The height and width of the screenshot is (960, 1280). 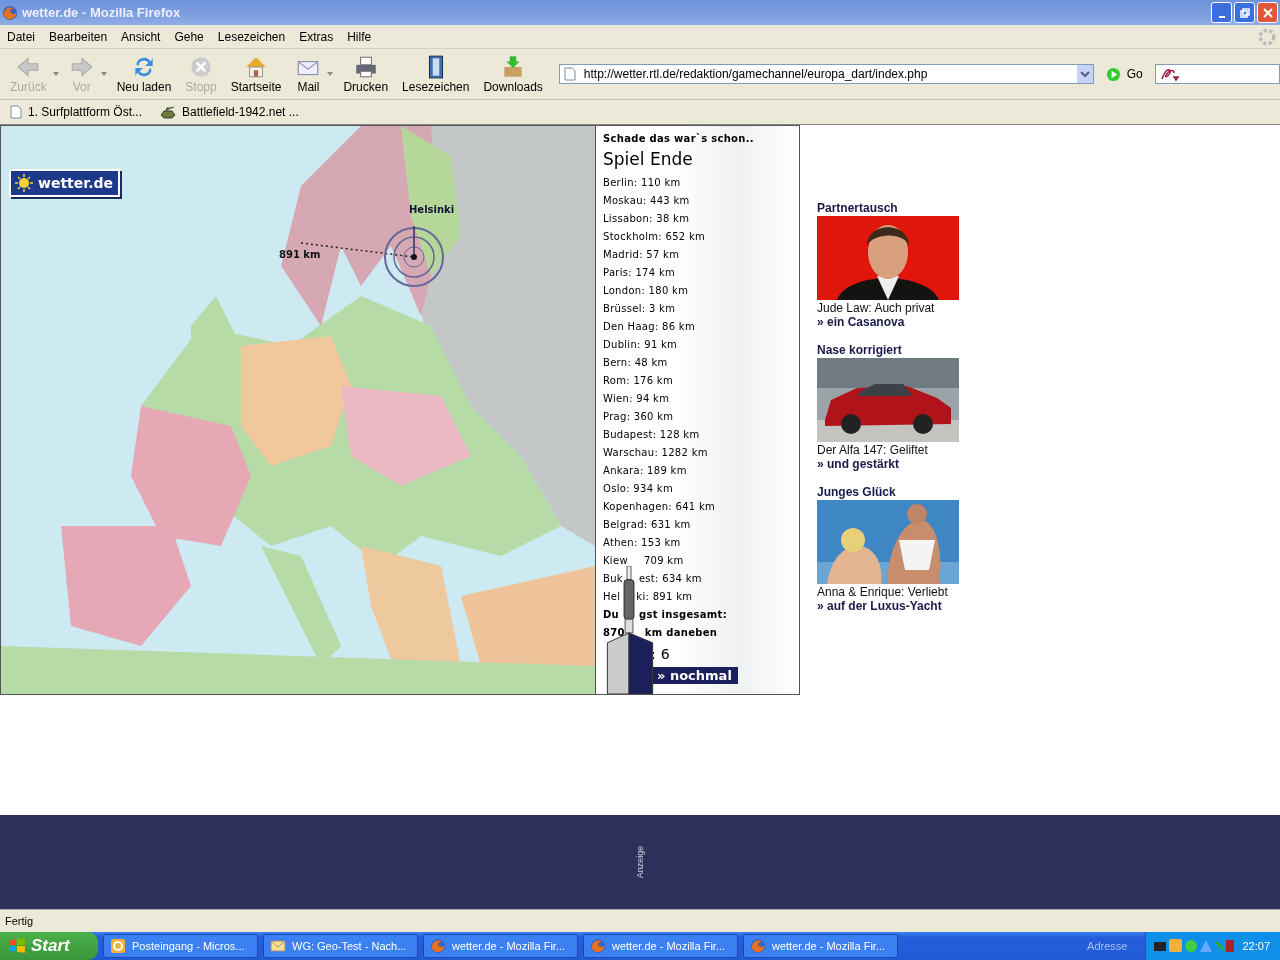 What do you see at coordinates (300, 254) in the screenshot?
I see `distance-label: 891 km` at bounding box center [300, 254].